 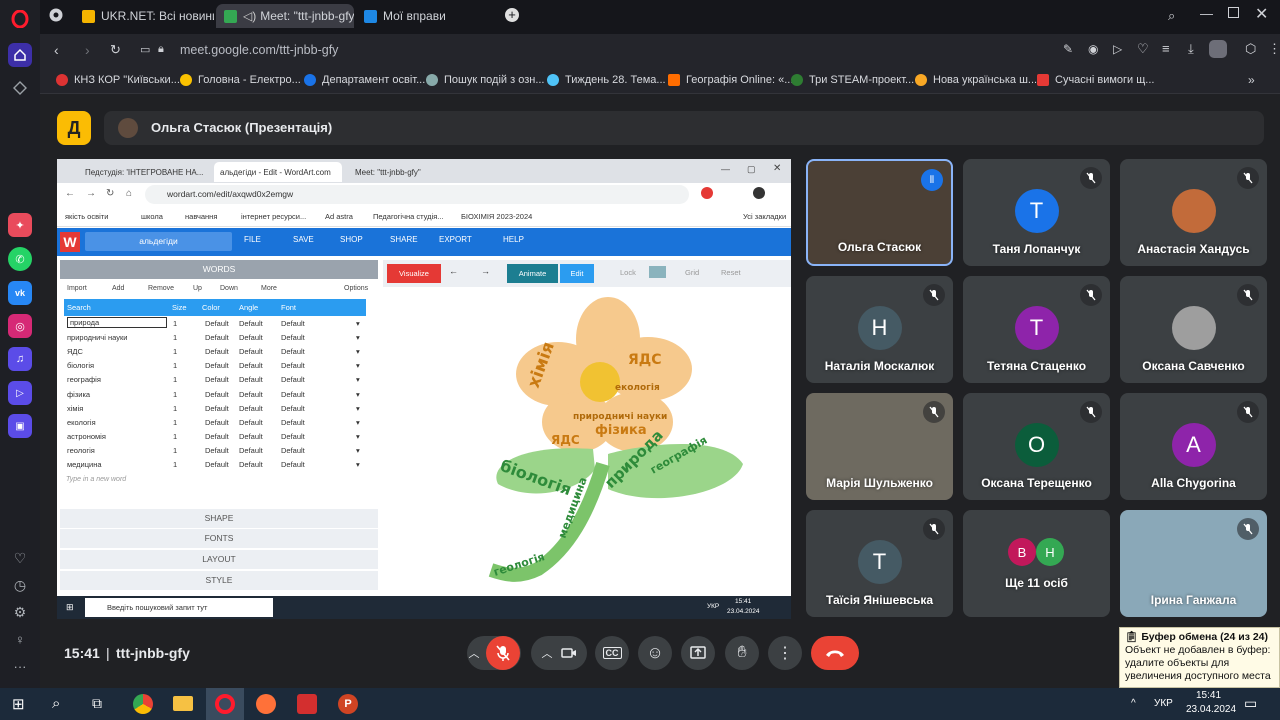 What do you see at coordinates (1193, 446) in the screenshot?
I see `participant-tile: A Alla Chygorina` at bounding box center [1193, 446].